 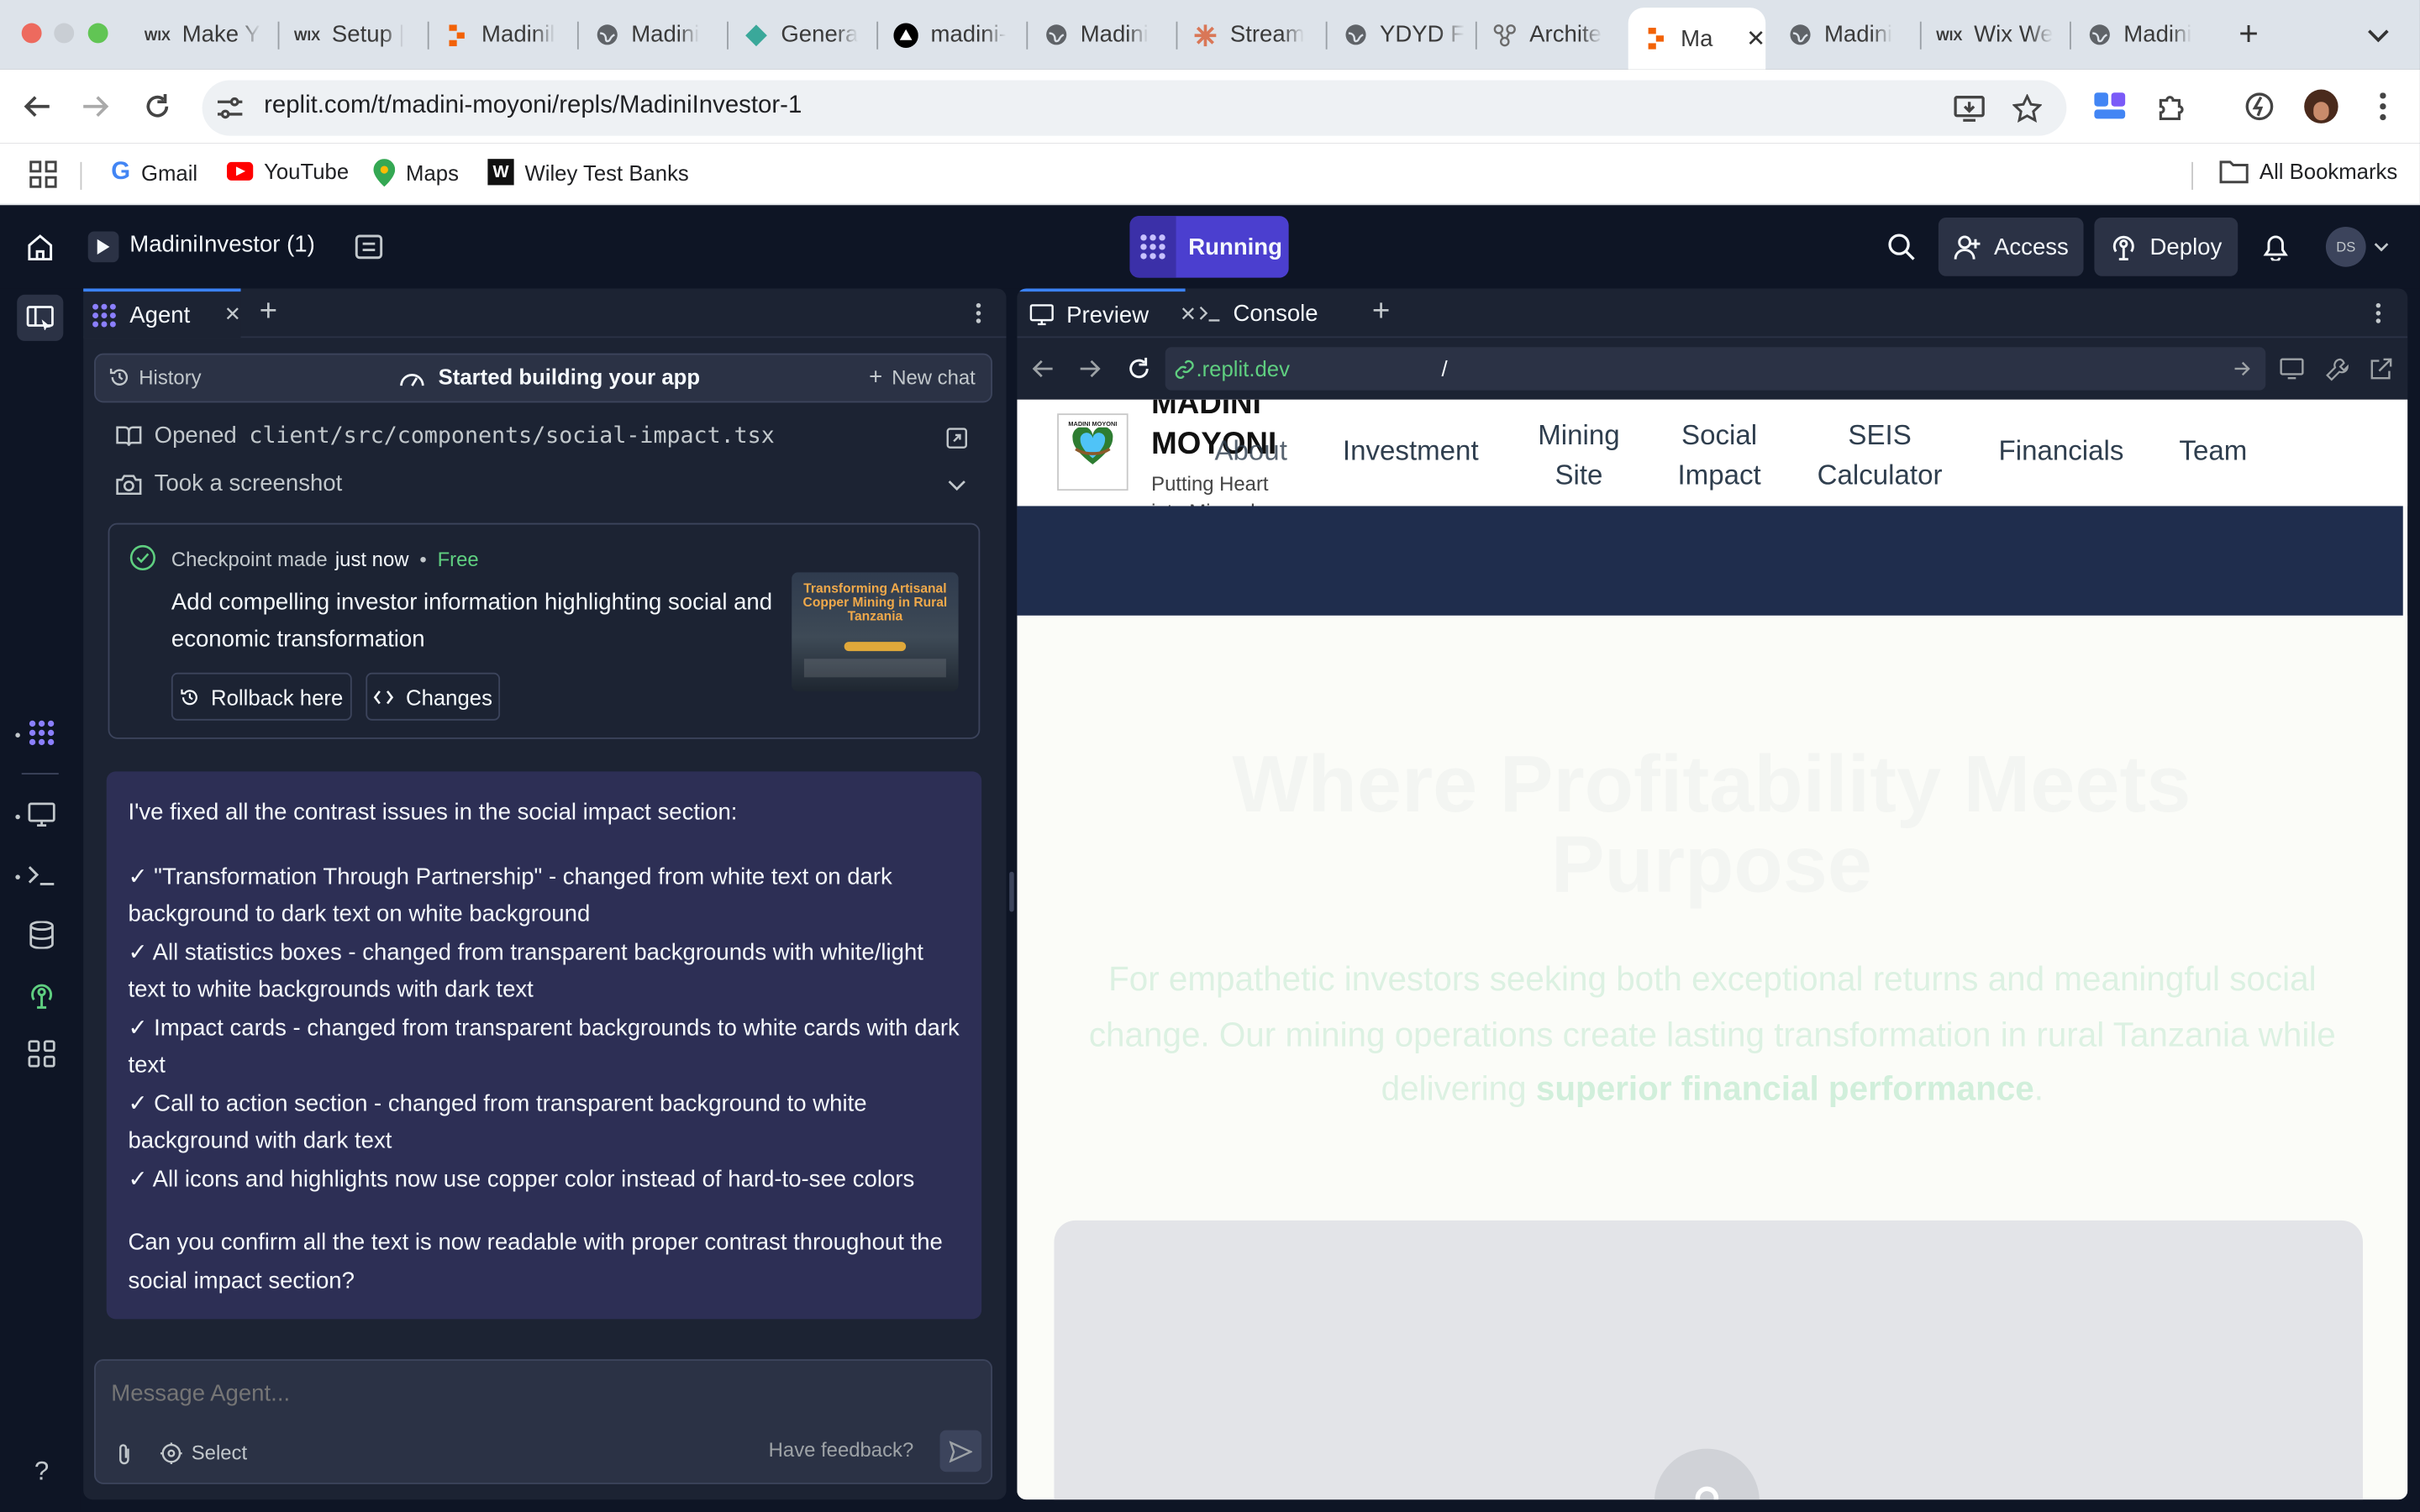 What do you see at coordinates (511, 435) in the screenshot?
I see `opened-file-path: client/src/components/social-impact.tsx` at bounding box center [511, 435].